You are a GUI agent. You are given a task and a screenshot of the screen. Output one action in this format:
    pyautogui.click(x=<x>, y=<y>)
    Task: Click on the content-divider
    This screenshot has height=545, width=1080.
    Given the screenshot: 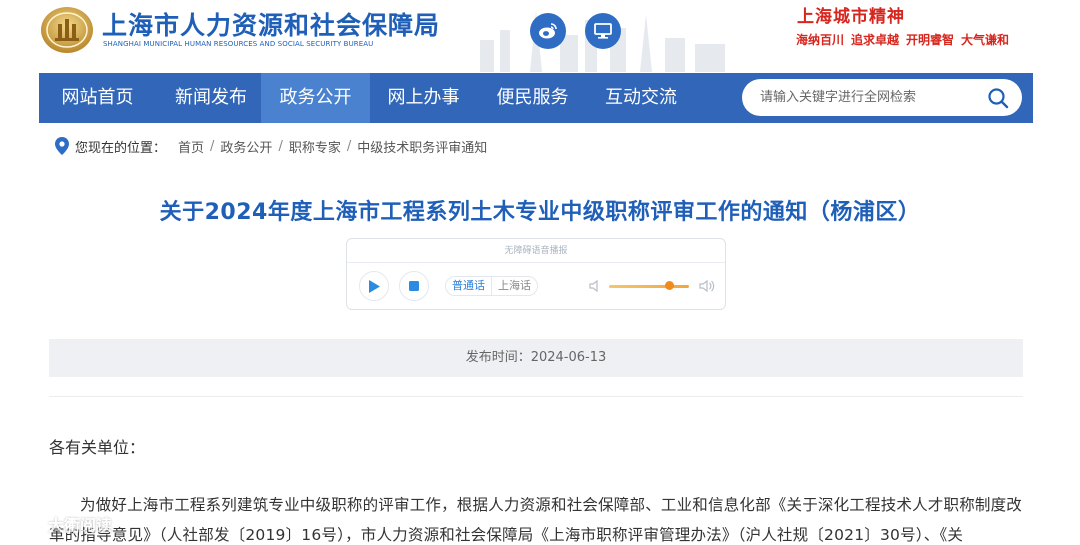 What is the action you would take?
    pyautogui.click(x=536, y=396)
    